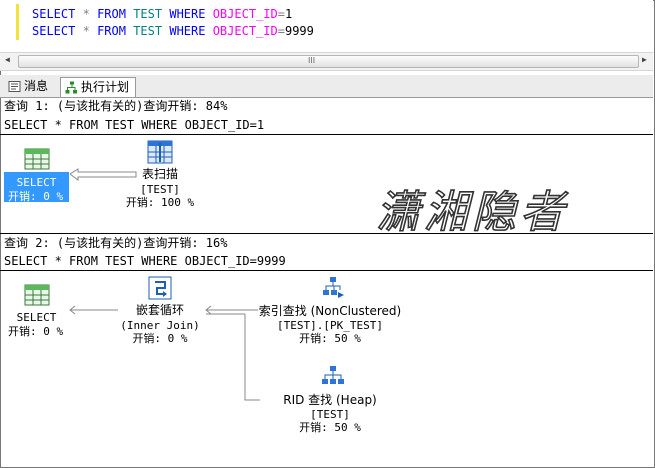  I want to click on messages-icon, so click(14, 86).